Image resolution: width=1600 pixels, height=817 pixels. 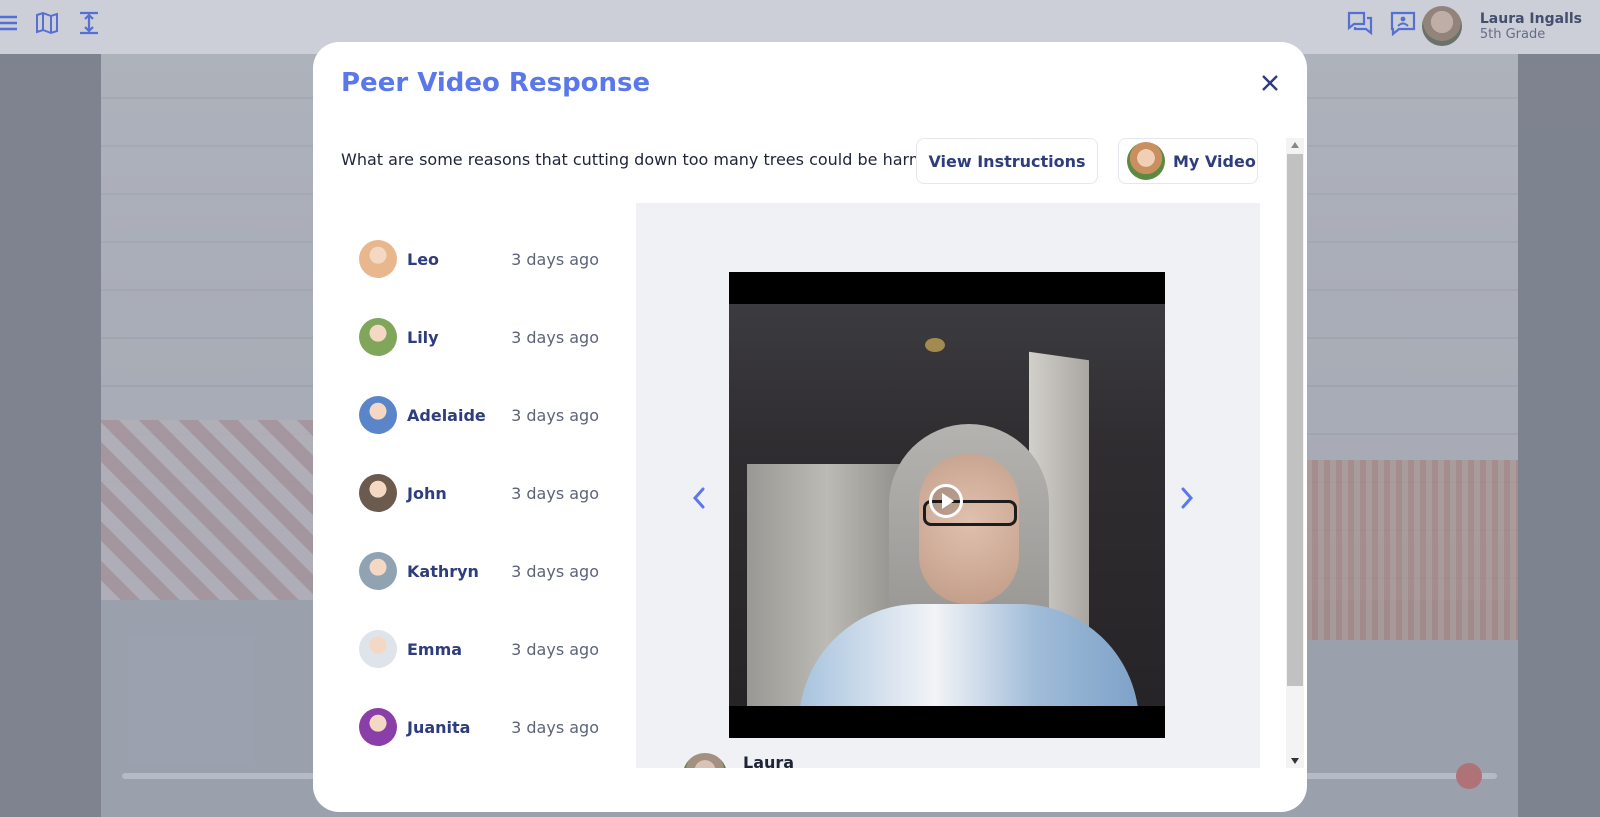 I want to click on video-person-face, so click(x=969, y=529).